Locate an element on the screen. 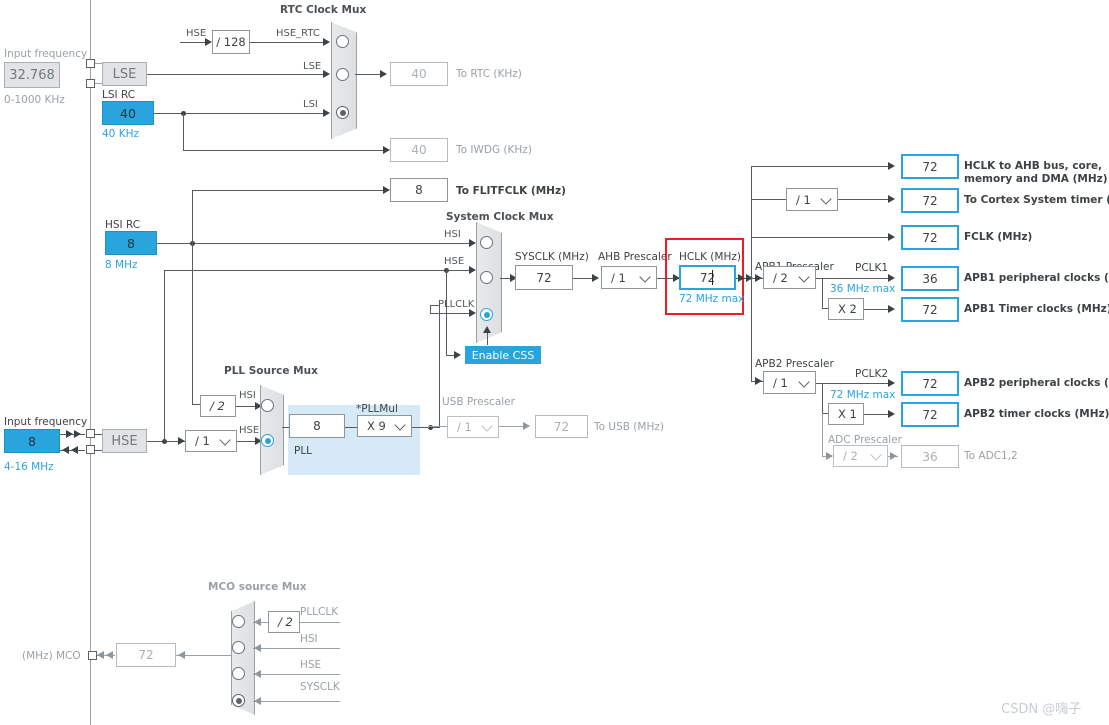 Image resolution: width=1109 pixels, height=725 pixels. mco-hse-label: HSE is located at coordinates (311, 665).